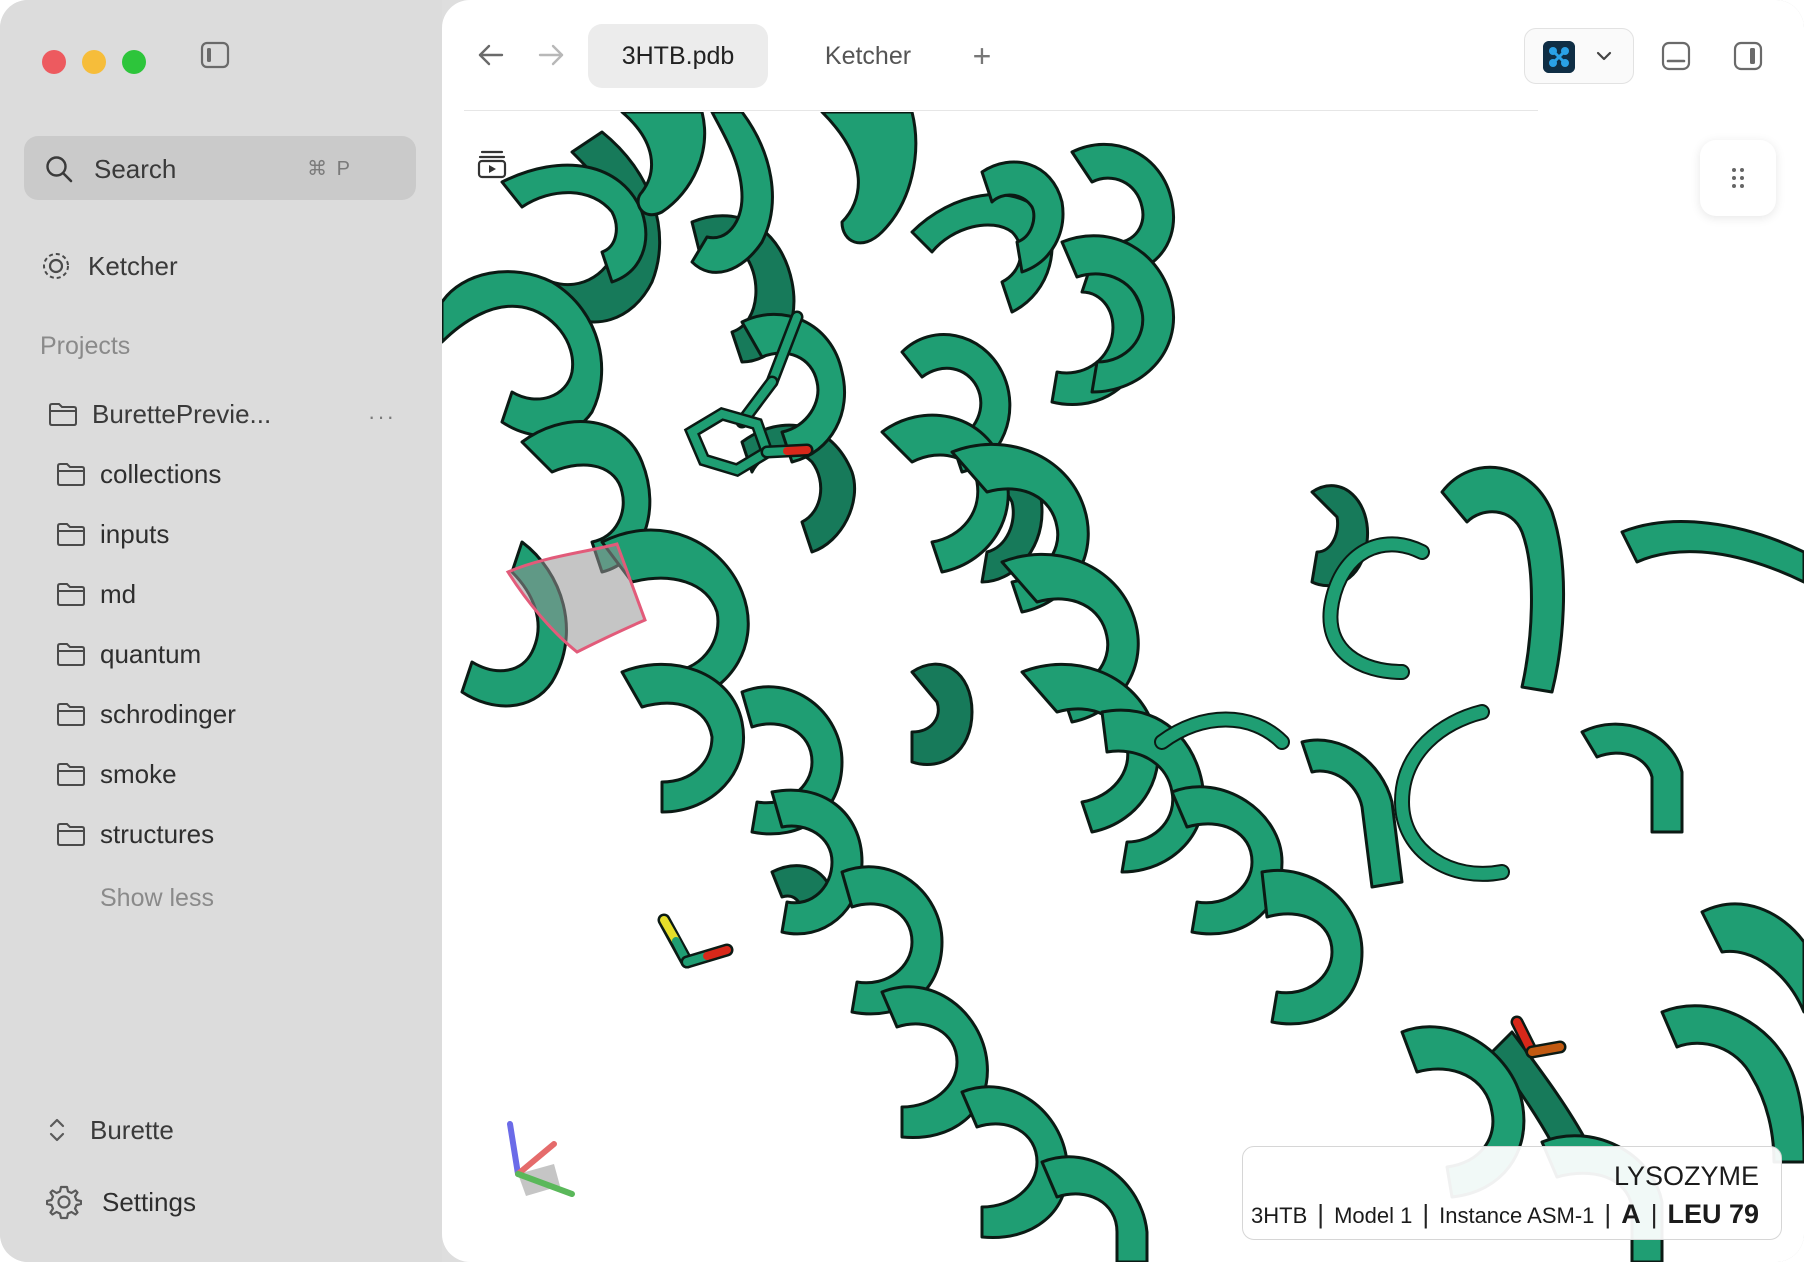 The image size is (1804, 1262). What do you see at coordinates (168, 713) in the screenshot?
I see `folder-label: schrodinger` at bounding box center [168, 713].